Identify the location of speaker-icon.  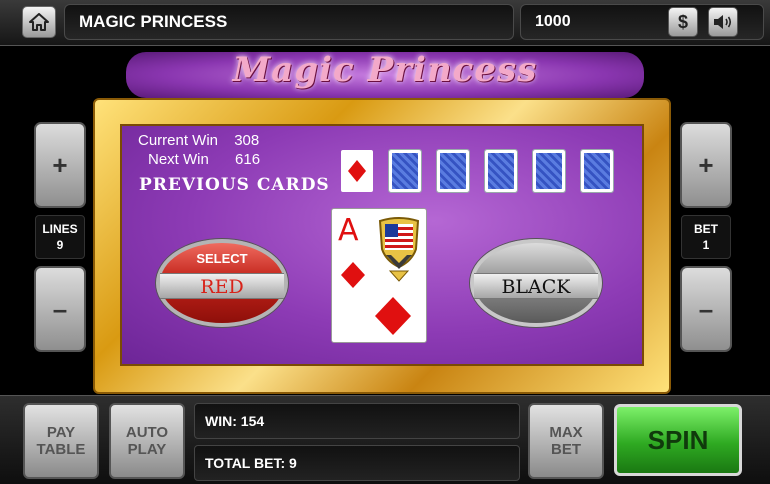
(723, 22).